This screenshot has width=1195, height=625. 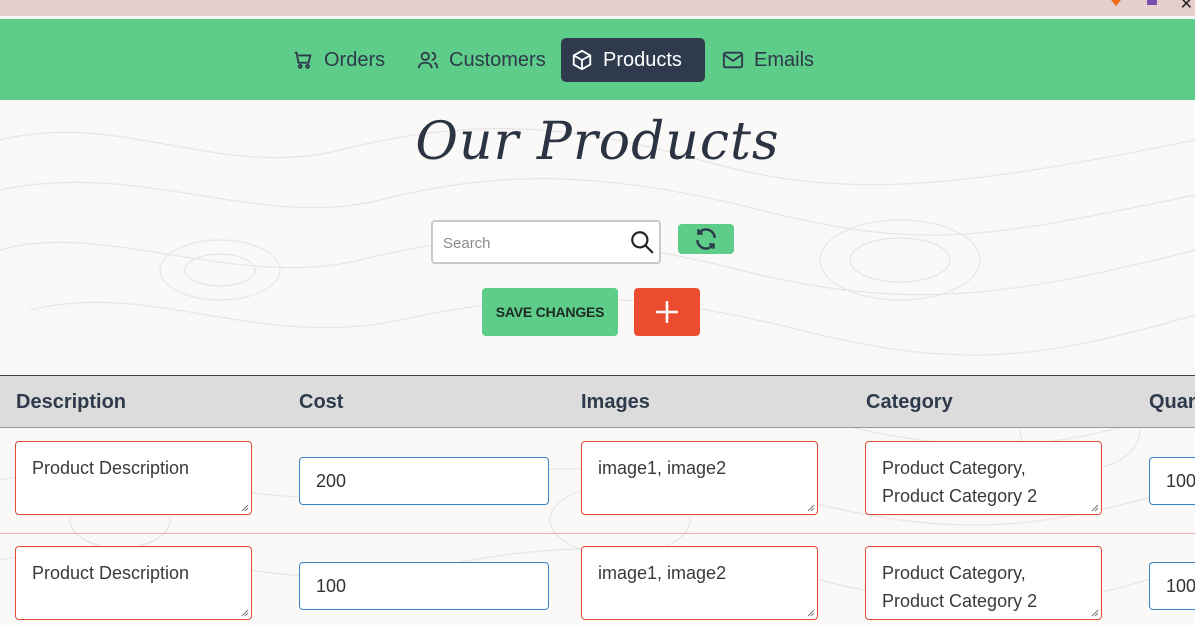 What do you see at coordinates (424, 481) in the screenshot?
I see `cost-field: 200` at bounding box center [424, 481].